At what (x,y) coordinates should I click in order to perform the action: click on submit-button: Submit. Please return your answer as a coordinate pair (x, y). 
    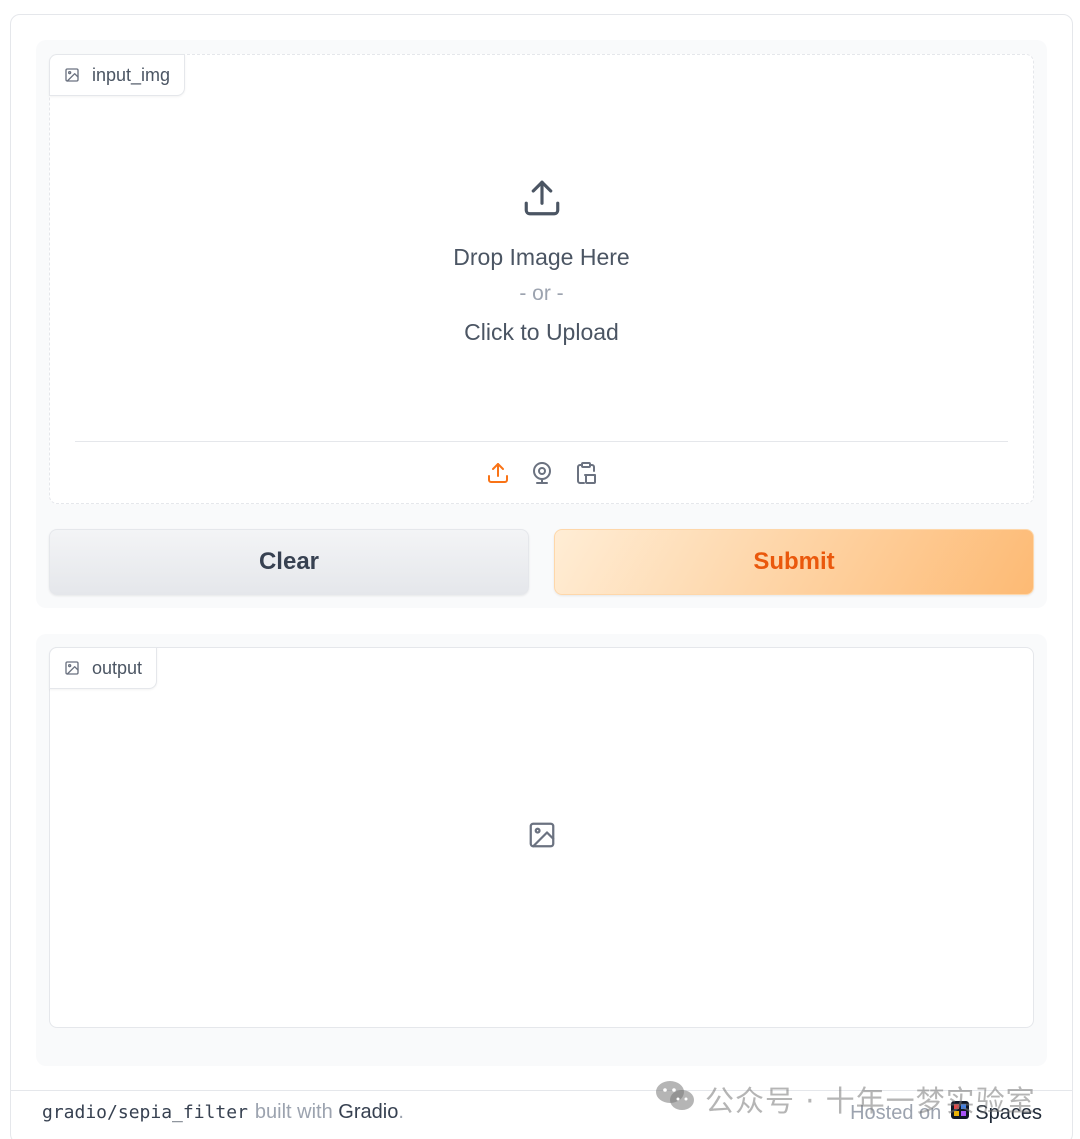
    Looking at the image, I should click on (794, 562).